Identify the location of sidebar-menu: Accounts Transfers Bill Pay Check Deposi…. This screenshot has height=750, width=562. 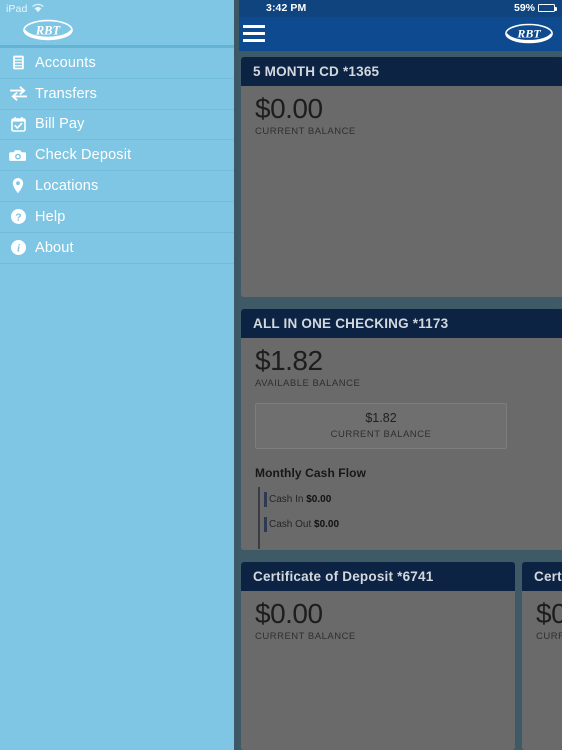
(117, 156).